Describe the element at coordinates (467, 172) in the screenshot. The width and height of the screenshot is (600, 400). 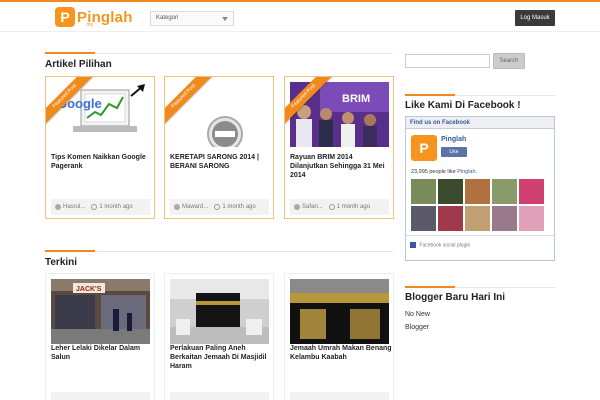
I see `fb-count-page: Pinglah.` at that location.